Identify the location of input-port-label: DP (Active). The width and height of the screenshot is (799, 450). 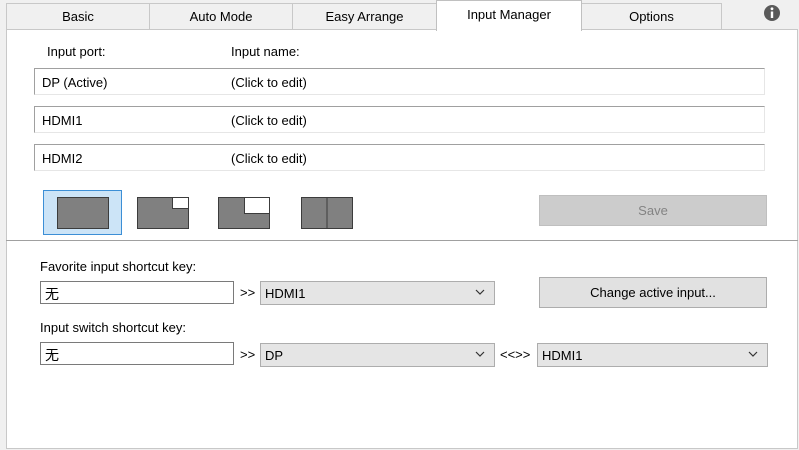
(75, 82).